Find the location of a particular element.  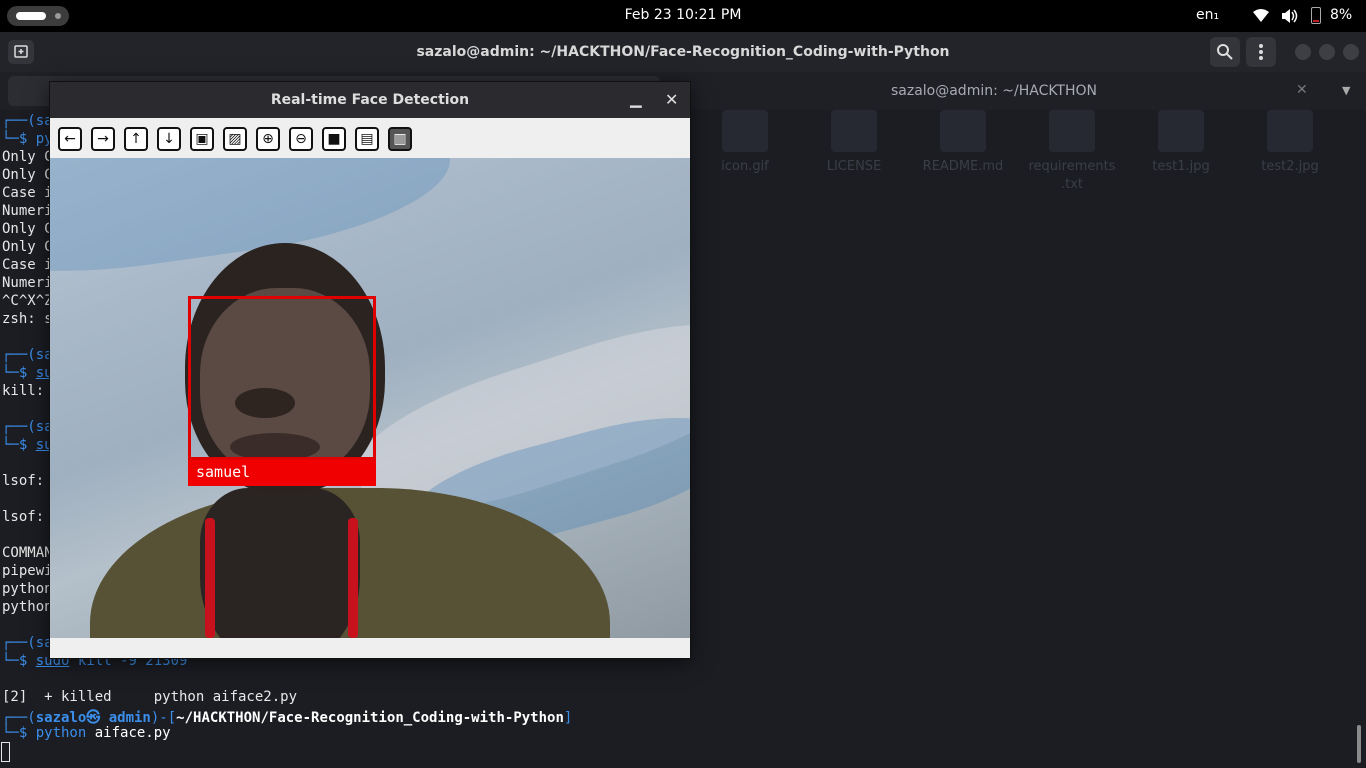

image-properties-icon: ▨ is located at coordinates (235, 139).